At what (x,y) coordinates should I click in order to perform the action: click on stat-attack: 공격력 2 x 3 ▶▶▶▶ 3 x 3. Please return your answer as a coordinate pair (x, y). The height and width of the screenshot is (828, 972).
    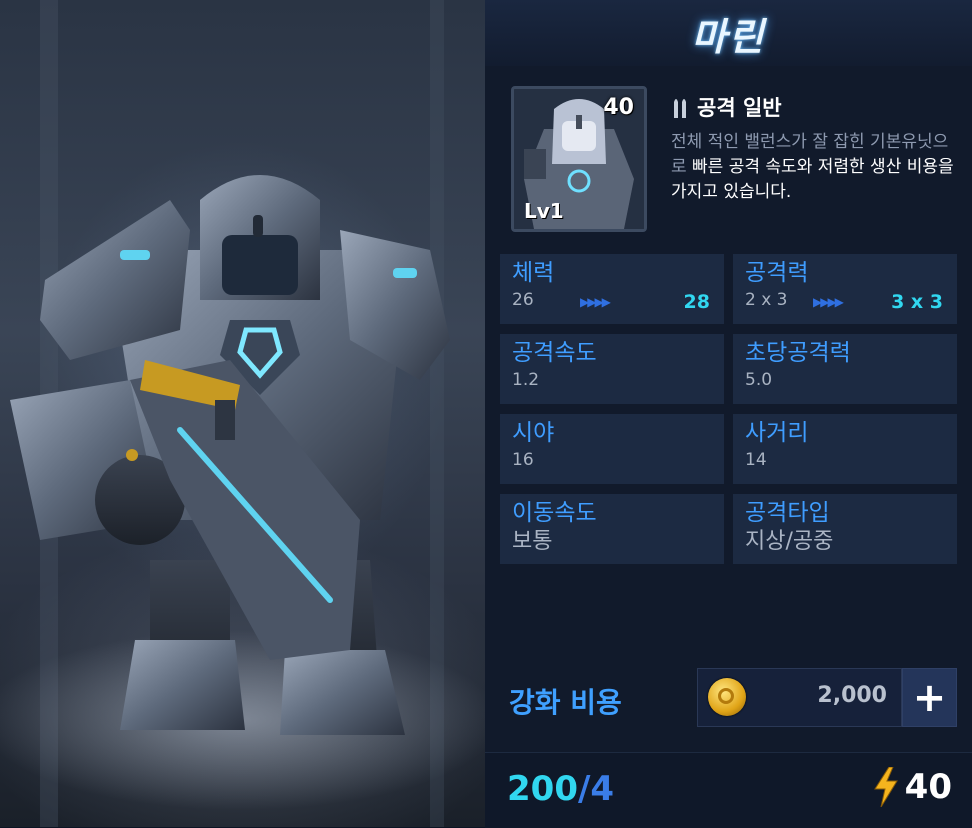
    Looking at the image, I should click on (845, 289).